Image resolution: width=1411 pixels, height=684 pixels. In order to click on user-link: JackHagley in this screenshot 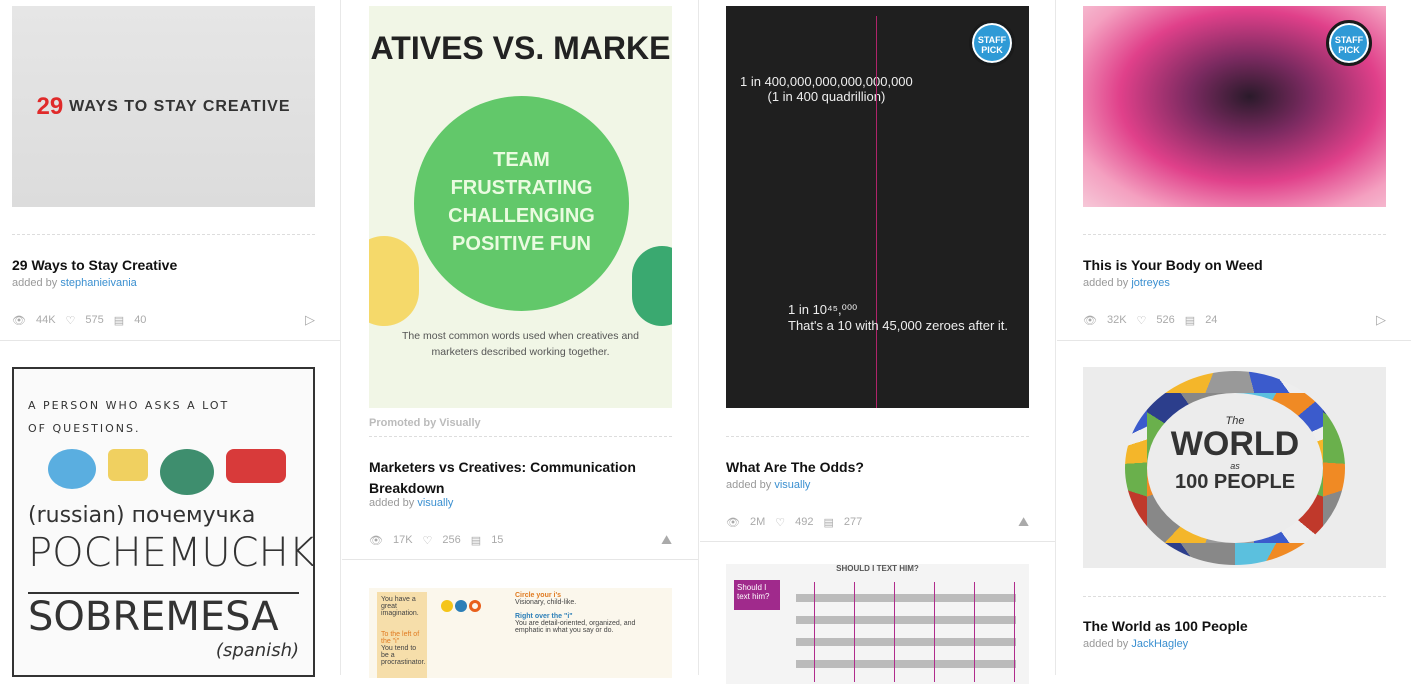, I will do `click(1159, 644)`.